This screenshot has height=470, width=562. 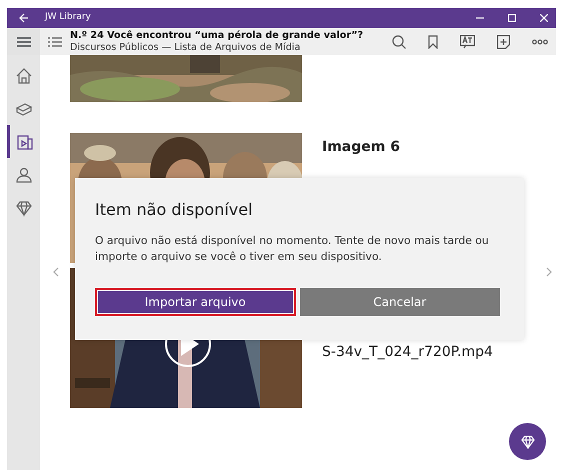 I want to click on gem-button, so click(x=527, y=441).